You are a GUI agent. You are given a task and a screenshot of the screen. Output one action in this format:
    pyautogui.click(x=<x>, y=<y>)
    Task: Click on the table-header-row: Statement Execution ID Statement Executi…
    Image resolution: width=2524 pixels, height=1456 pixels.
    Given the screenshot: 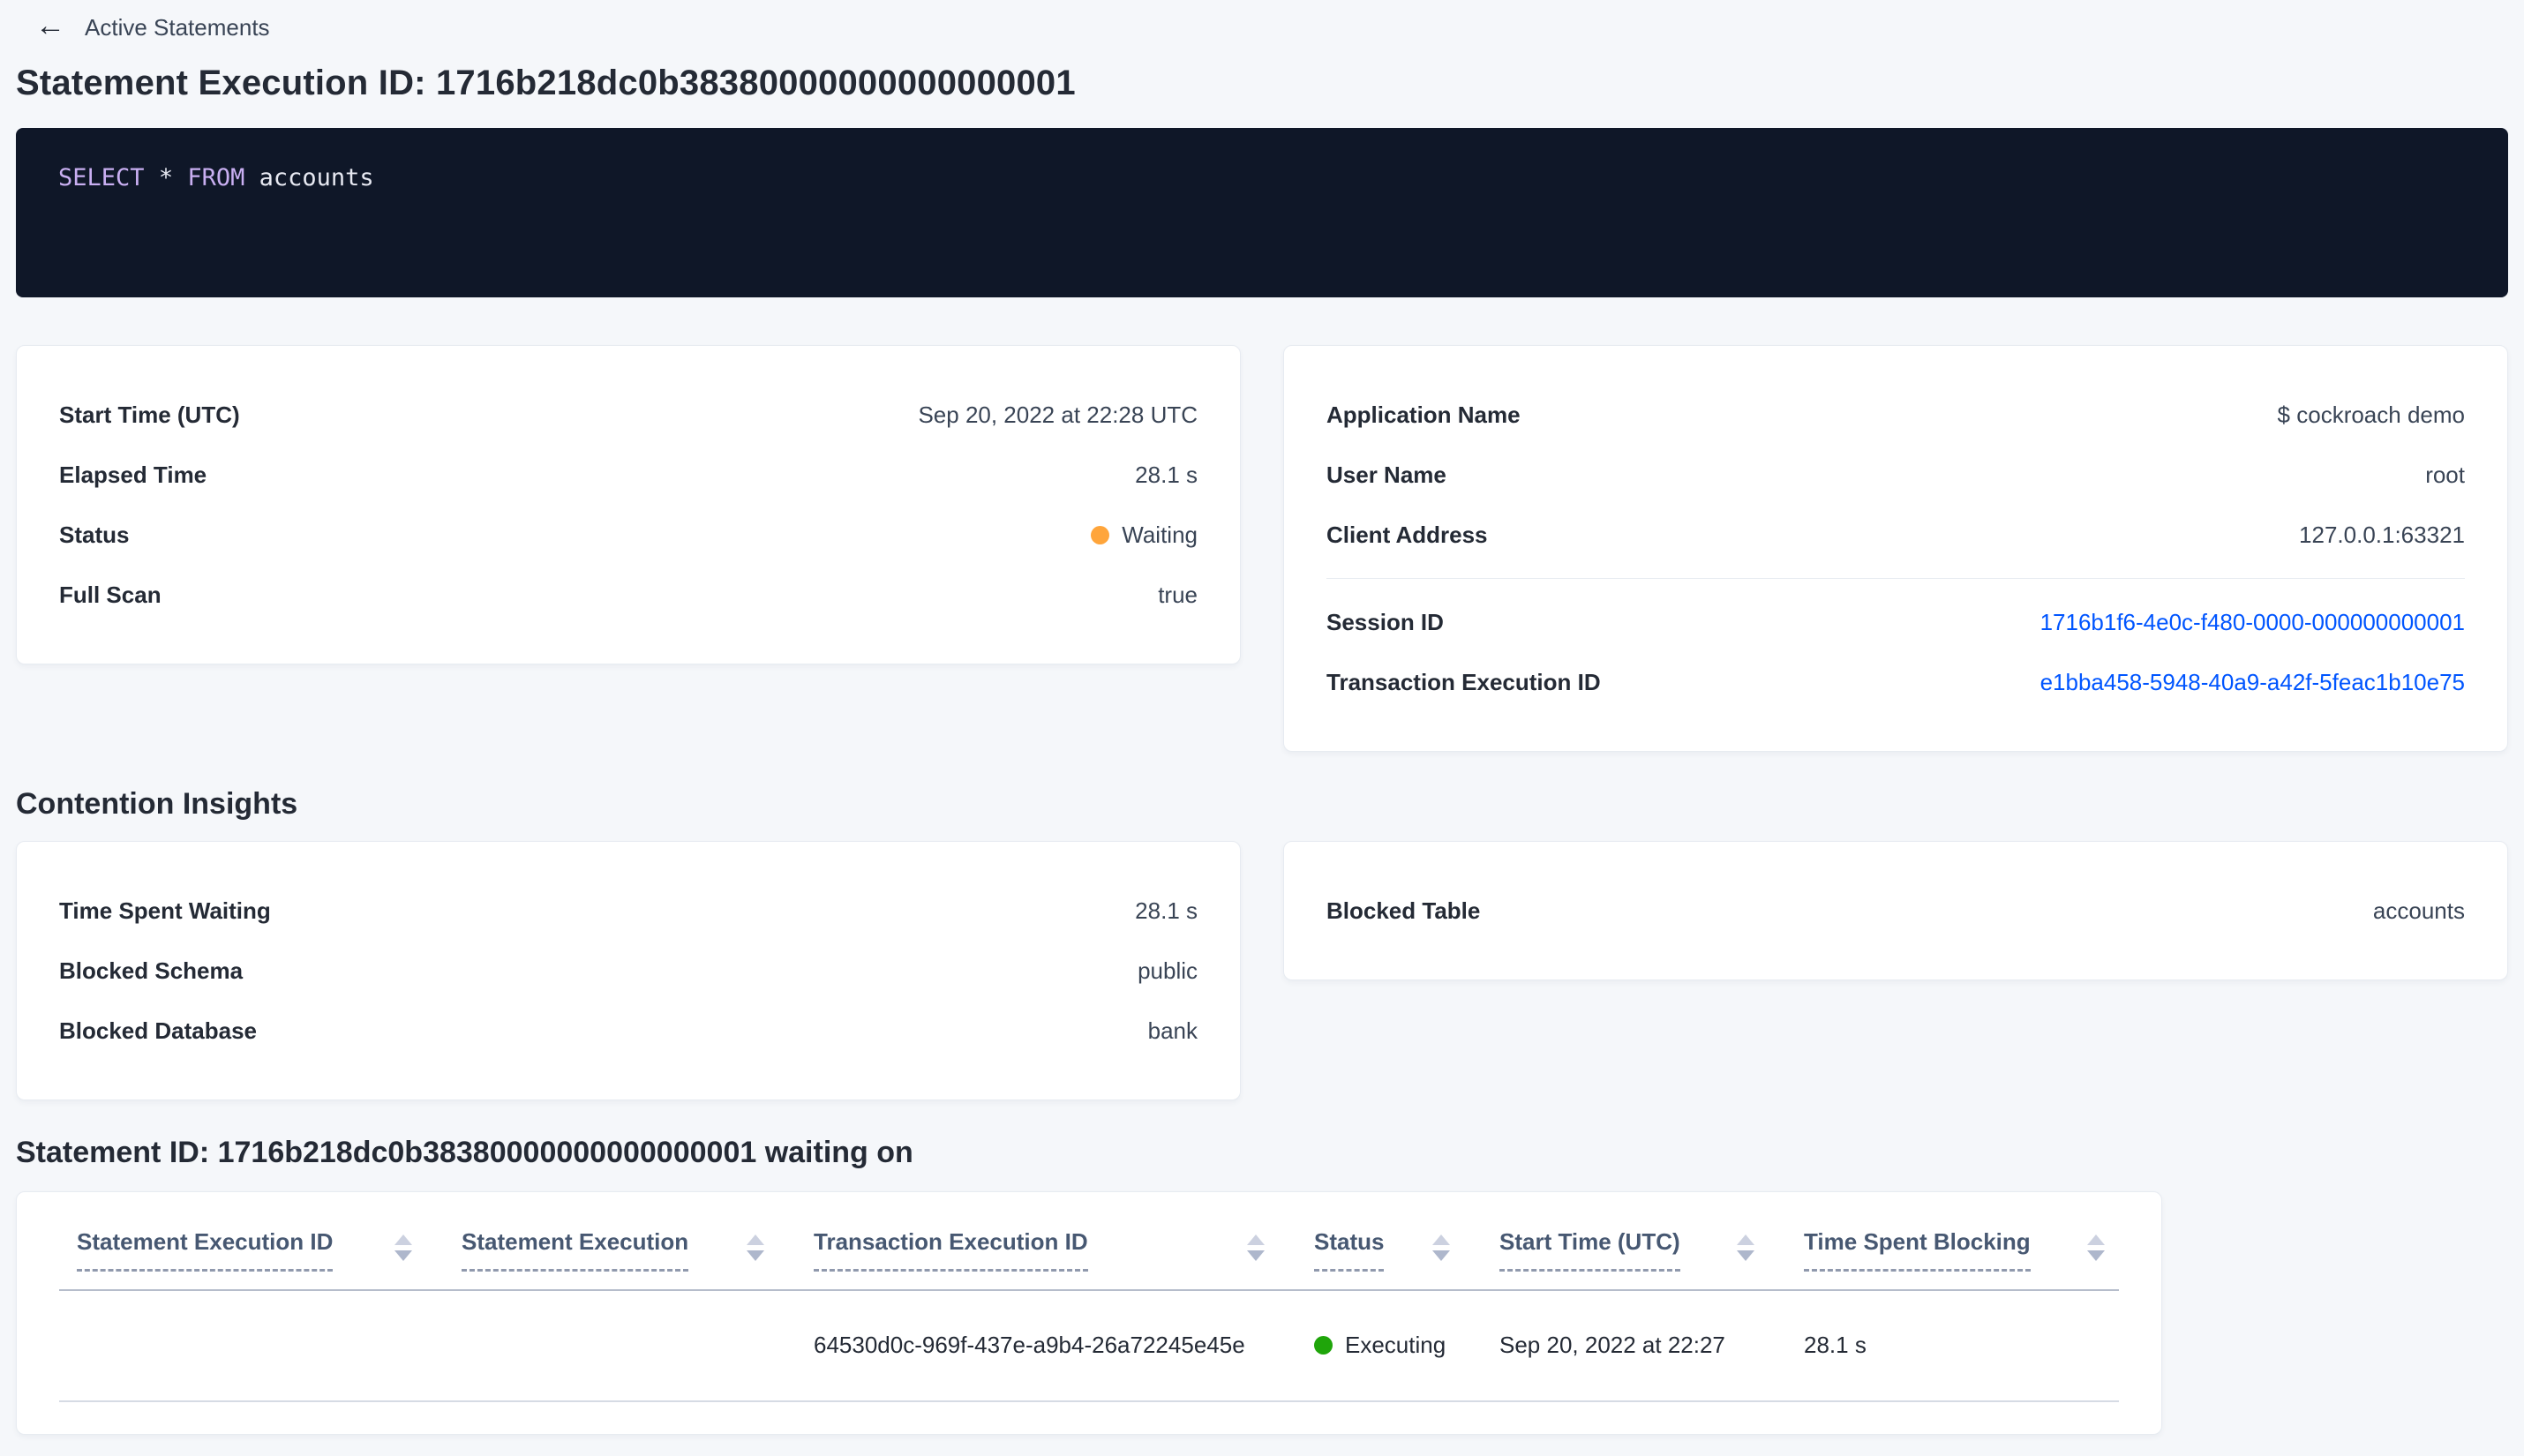 What is the action you would take?
    pyautogui.click(x=1089, y=1249)
    